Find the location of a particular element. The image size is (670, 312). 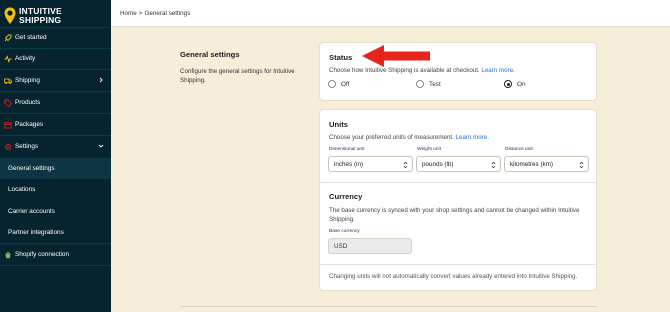

base-currency-field: USD is located at coordinates (370, 246).